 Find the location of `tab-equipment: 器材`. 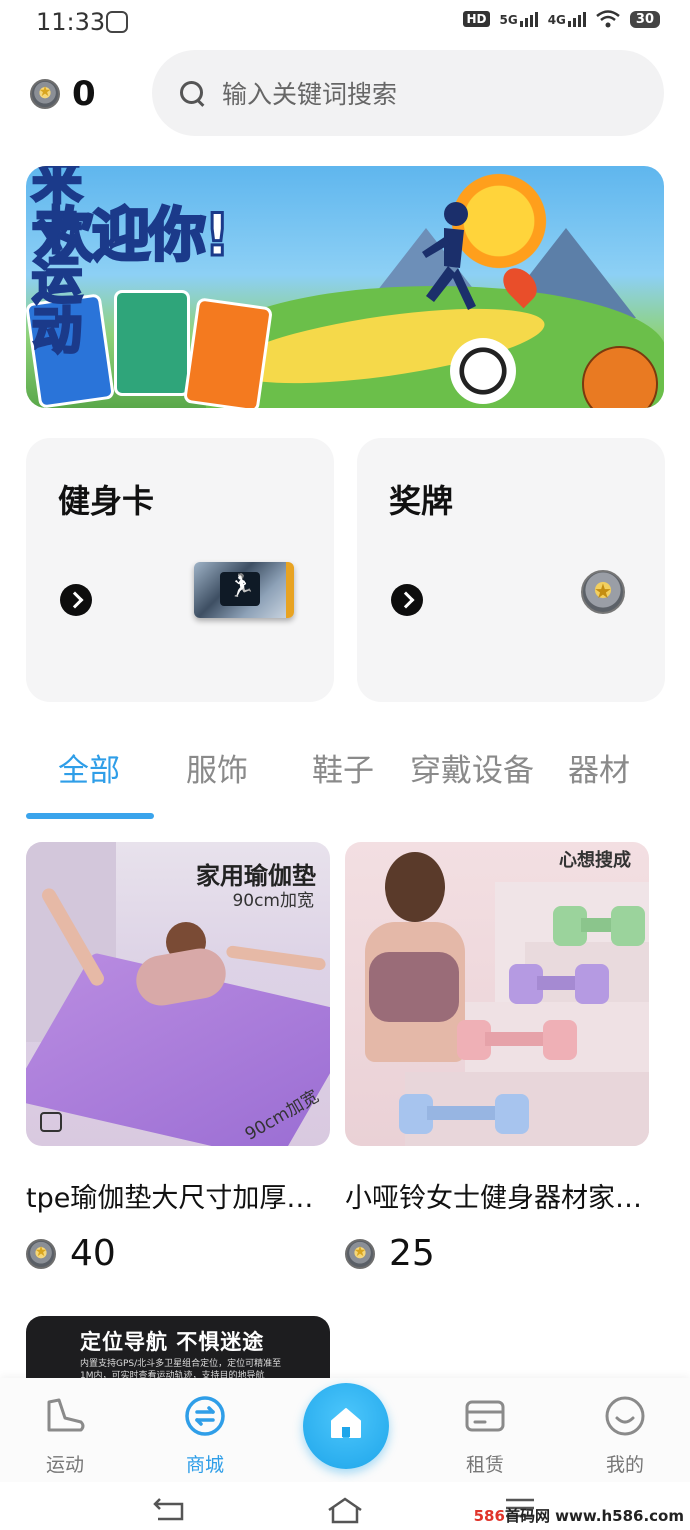

tab-equipment: 器材 is located at coordinates (599, 767).